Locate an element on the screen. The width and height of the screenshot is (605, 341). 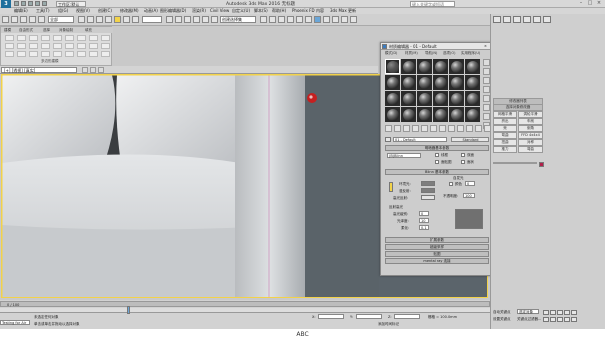
assign-material-icon is located at coordinates (406, 128).